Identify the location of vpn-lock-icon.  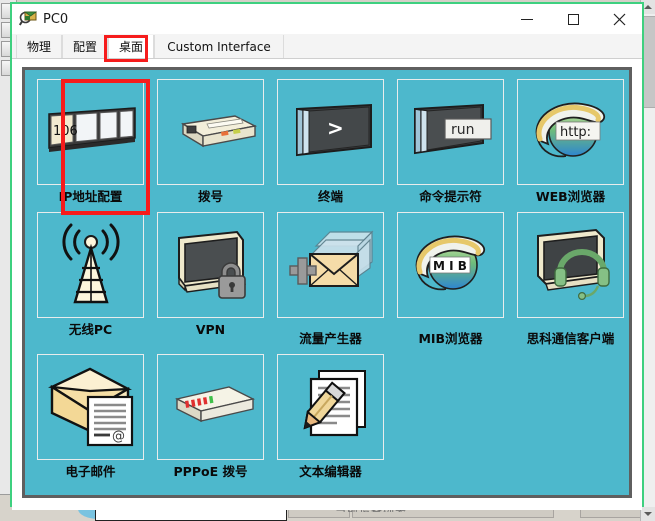
(211, 264).